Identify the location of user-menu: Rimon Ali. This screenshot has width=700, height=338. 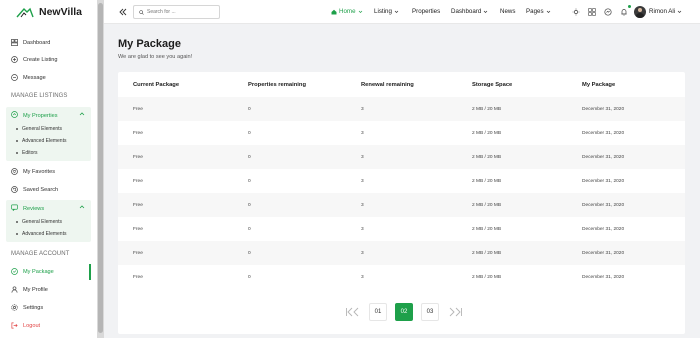
(665, 11).